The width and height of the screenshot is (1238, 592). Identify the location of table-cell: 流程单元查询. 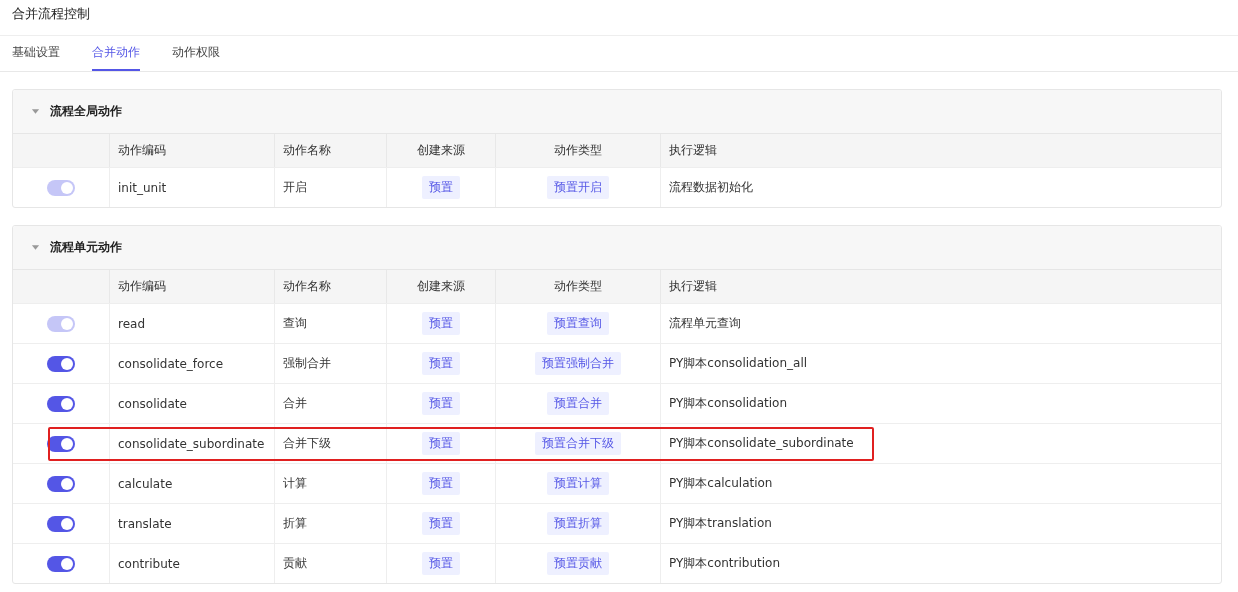
(705, 323).